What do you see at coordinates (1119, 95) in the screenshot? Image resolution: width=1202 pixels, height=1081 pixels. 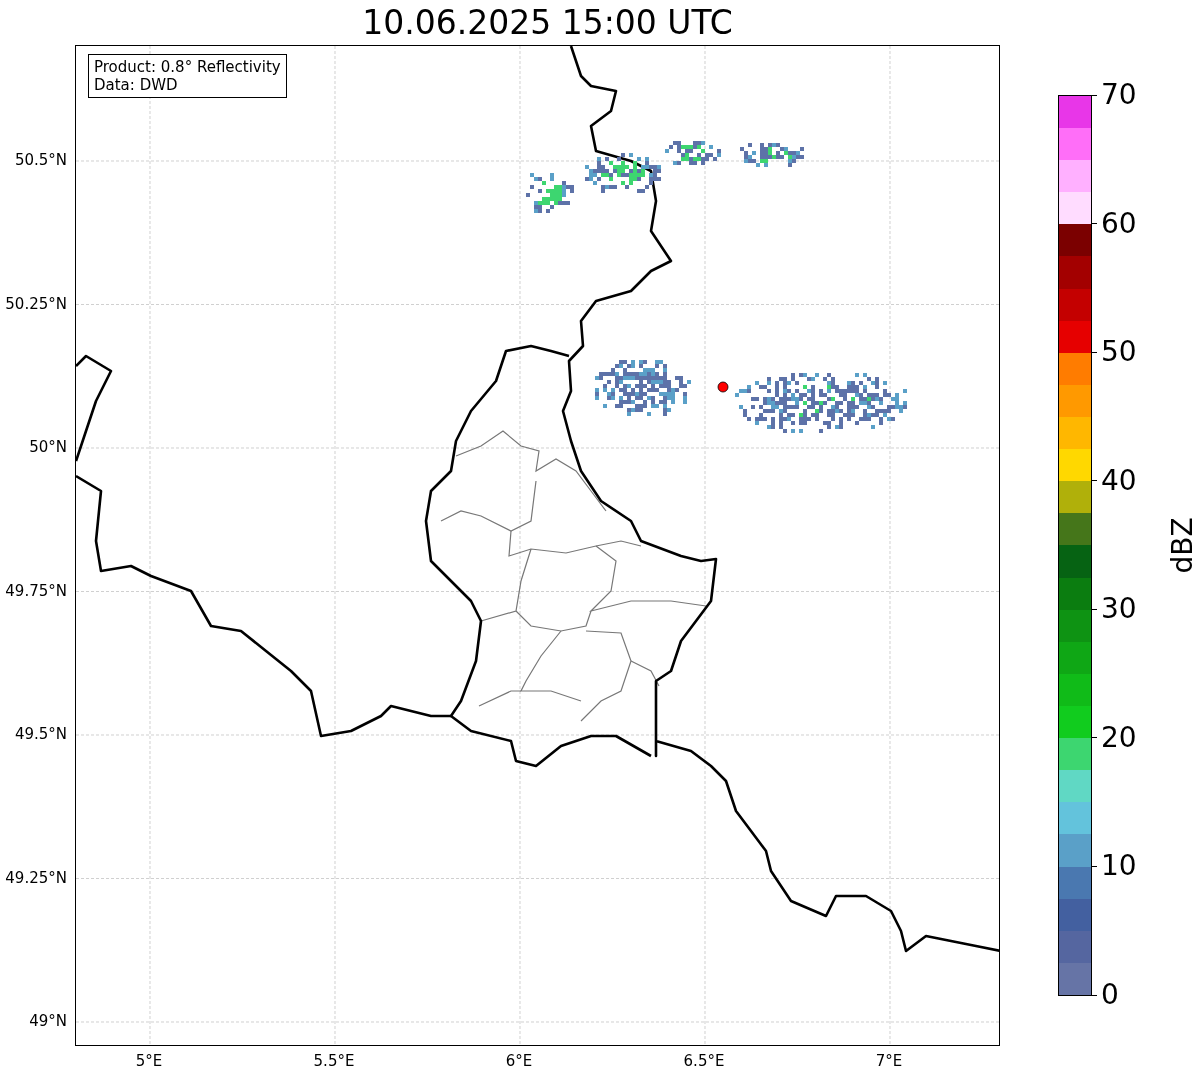 I see `colorbar-tick-label: 70` at bounding box center [1119, 95].